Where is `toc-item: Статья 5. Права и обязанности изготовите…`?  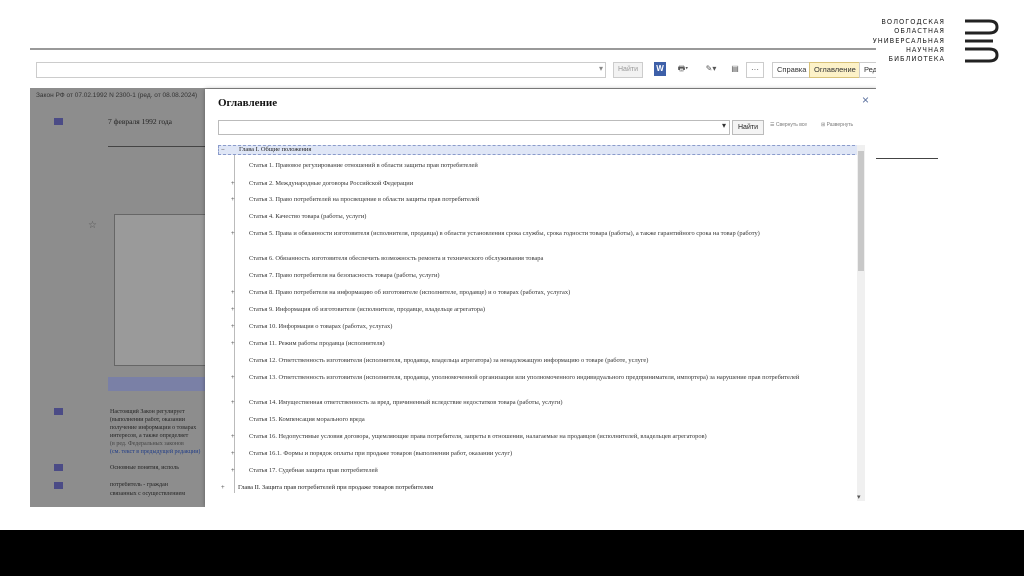
toc-item: Статья 5. Права и обязанности изготовите… is located at coordinates (549, 234).